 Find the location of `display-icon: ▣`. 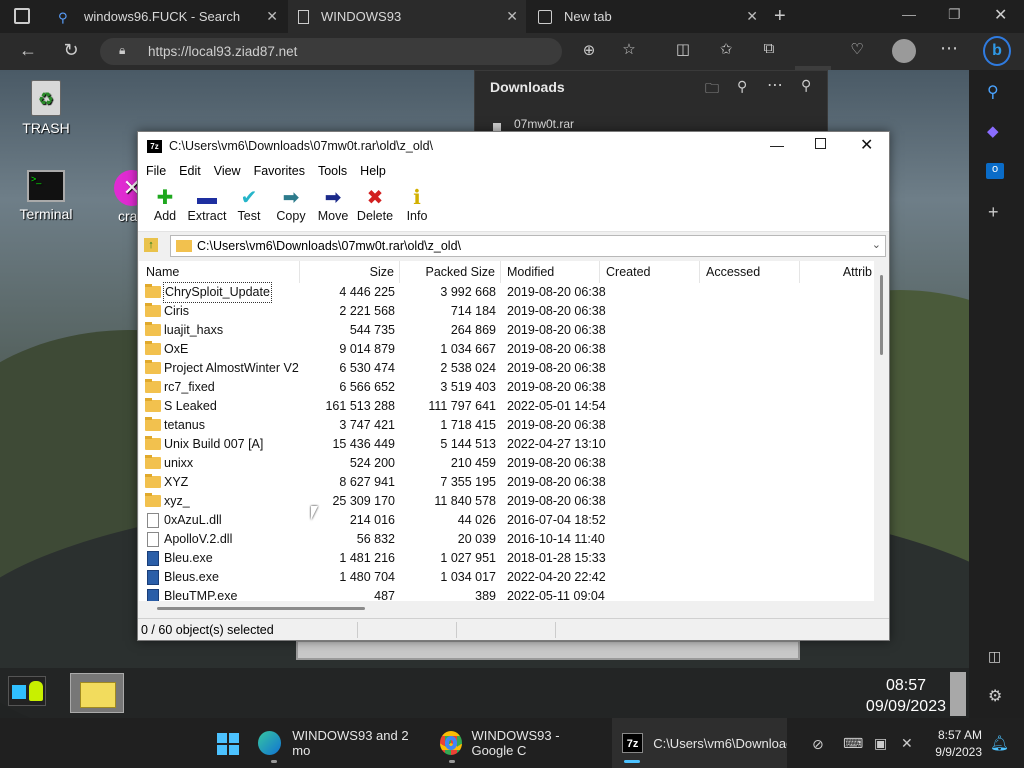

display-icon: ▣ is located at coordinates (880, 743).